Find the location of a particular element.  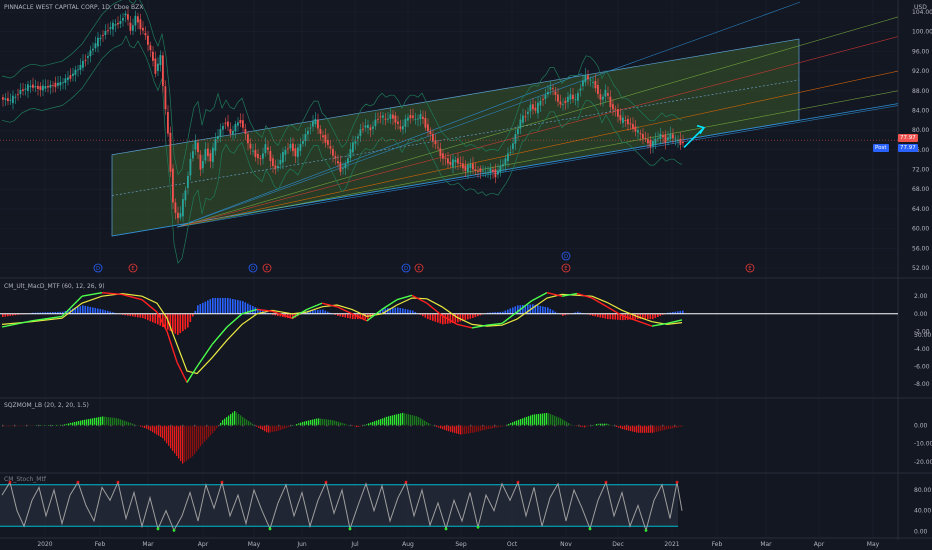

x-tick-label: Jun is located at coordinates (301, 544).